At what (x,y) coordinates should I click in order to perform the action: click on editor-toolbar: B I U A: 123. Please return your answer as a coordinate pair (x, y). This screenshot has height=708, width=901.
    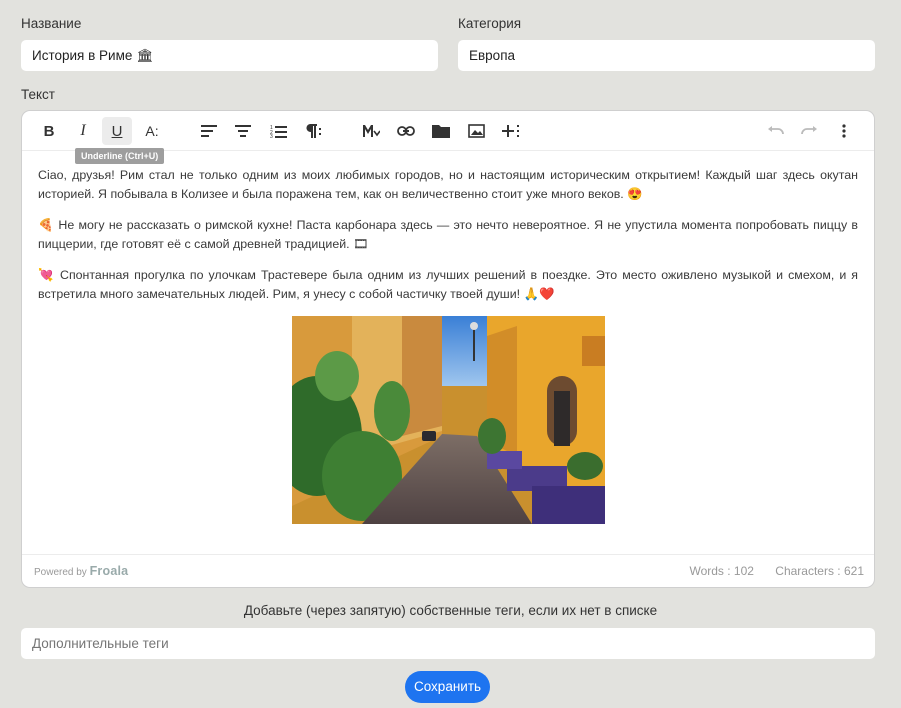
    Looking at the image, I should click on (448, 131).